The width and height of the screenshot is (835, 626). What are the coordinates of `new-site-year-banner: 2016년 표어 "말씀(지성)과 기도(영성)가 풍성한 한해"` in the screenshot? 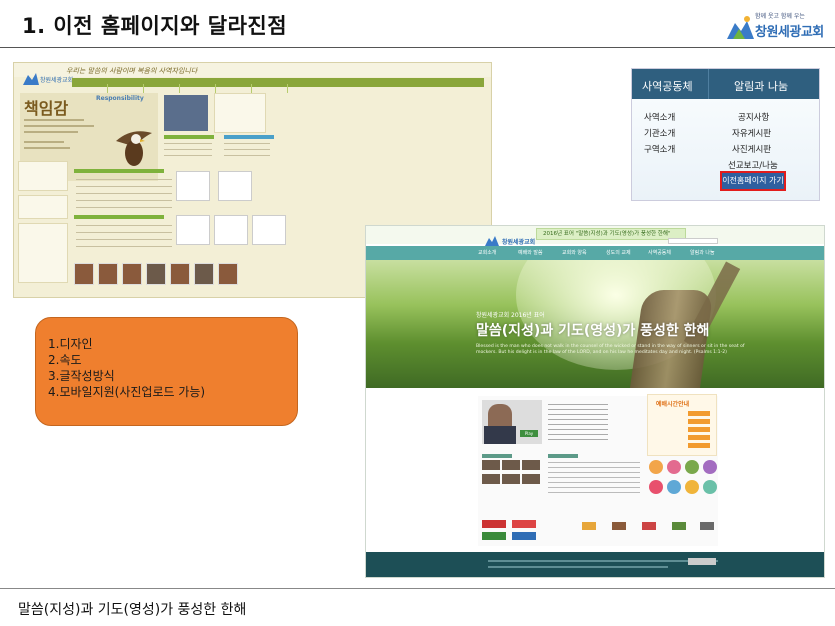 It's located at (611, 234).